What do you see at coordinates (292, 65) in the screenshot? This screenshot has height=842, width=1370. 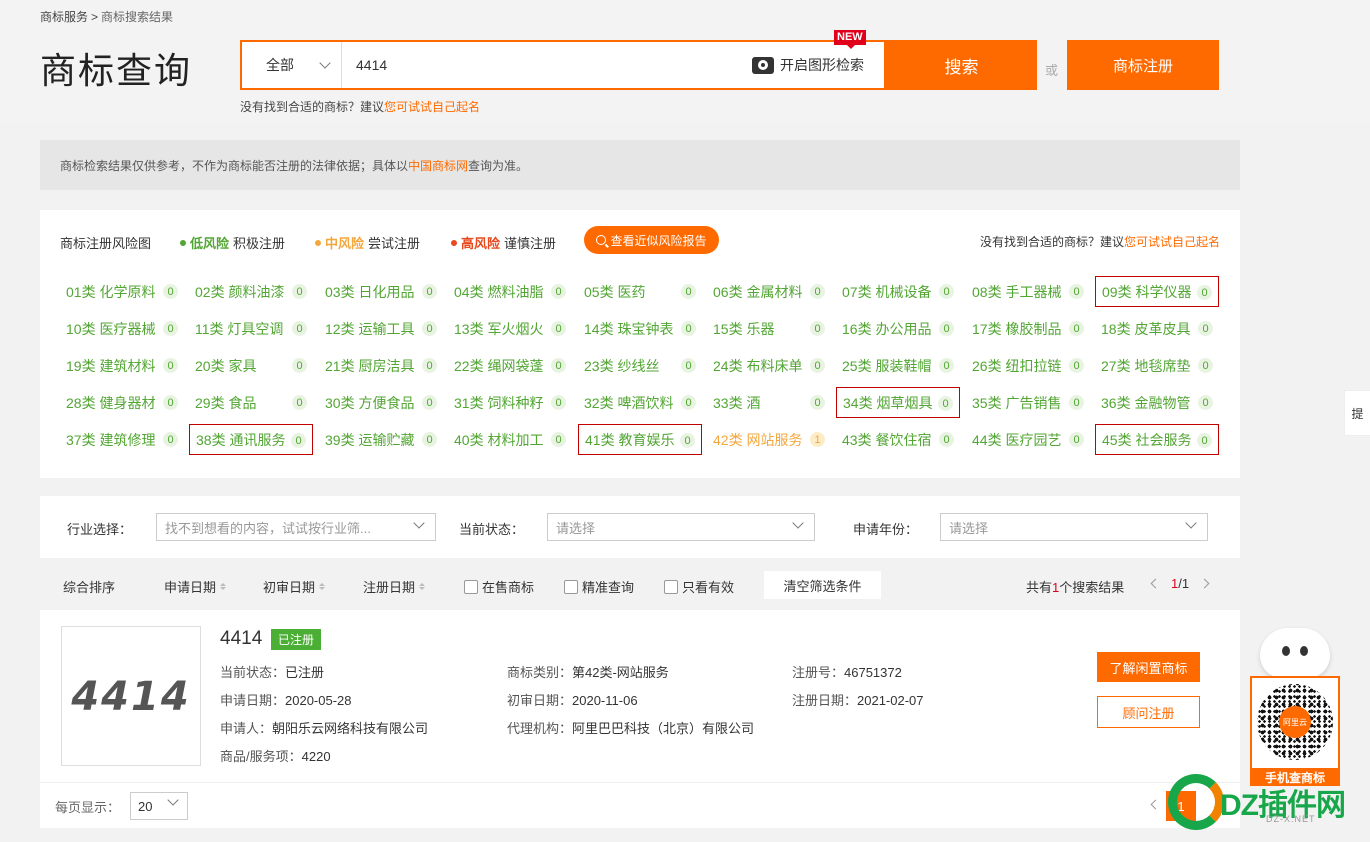 I see `search-scope-select: 全部` at bounding box center [292, 65].